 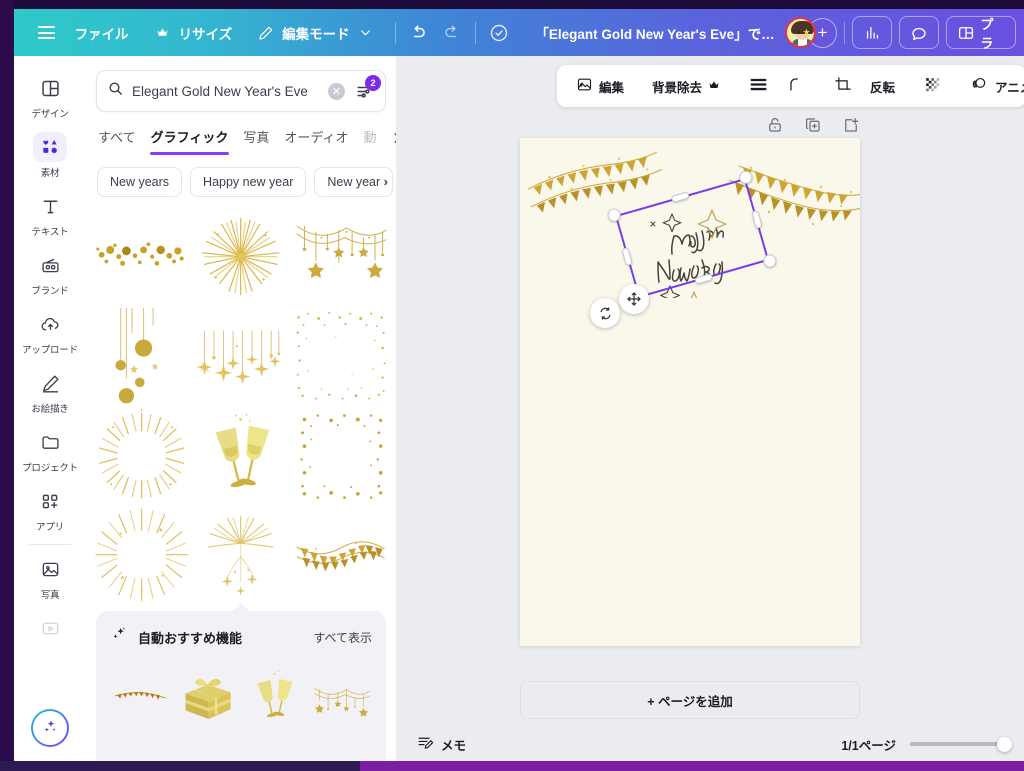 What do you see at coordinates (241, 257) in the screenshot?
I see `result-gold-starburst-rays` at bounding box center [241, 257].